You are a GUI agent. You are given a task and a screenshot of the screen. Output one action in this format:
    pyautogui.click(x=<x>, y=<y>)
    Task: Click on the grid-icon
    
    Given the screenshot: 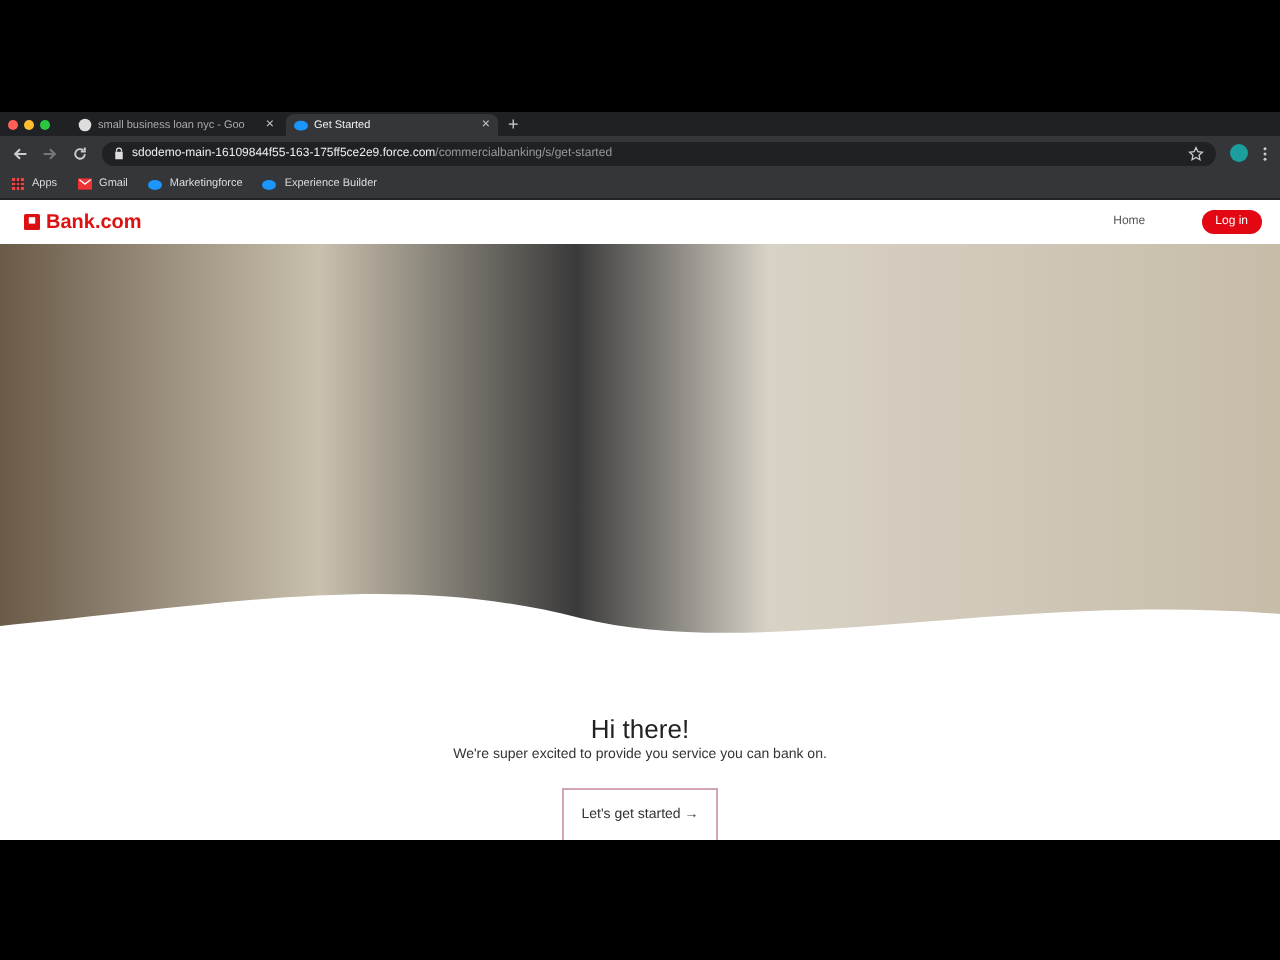 What is the action you would take?
    pyautogui.click(x=18, y=184)
    